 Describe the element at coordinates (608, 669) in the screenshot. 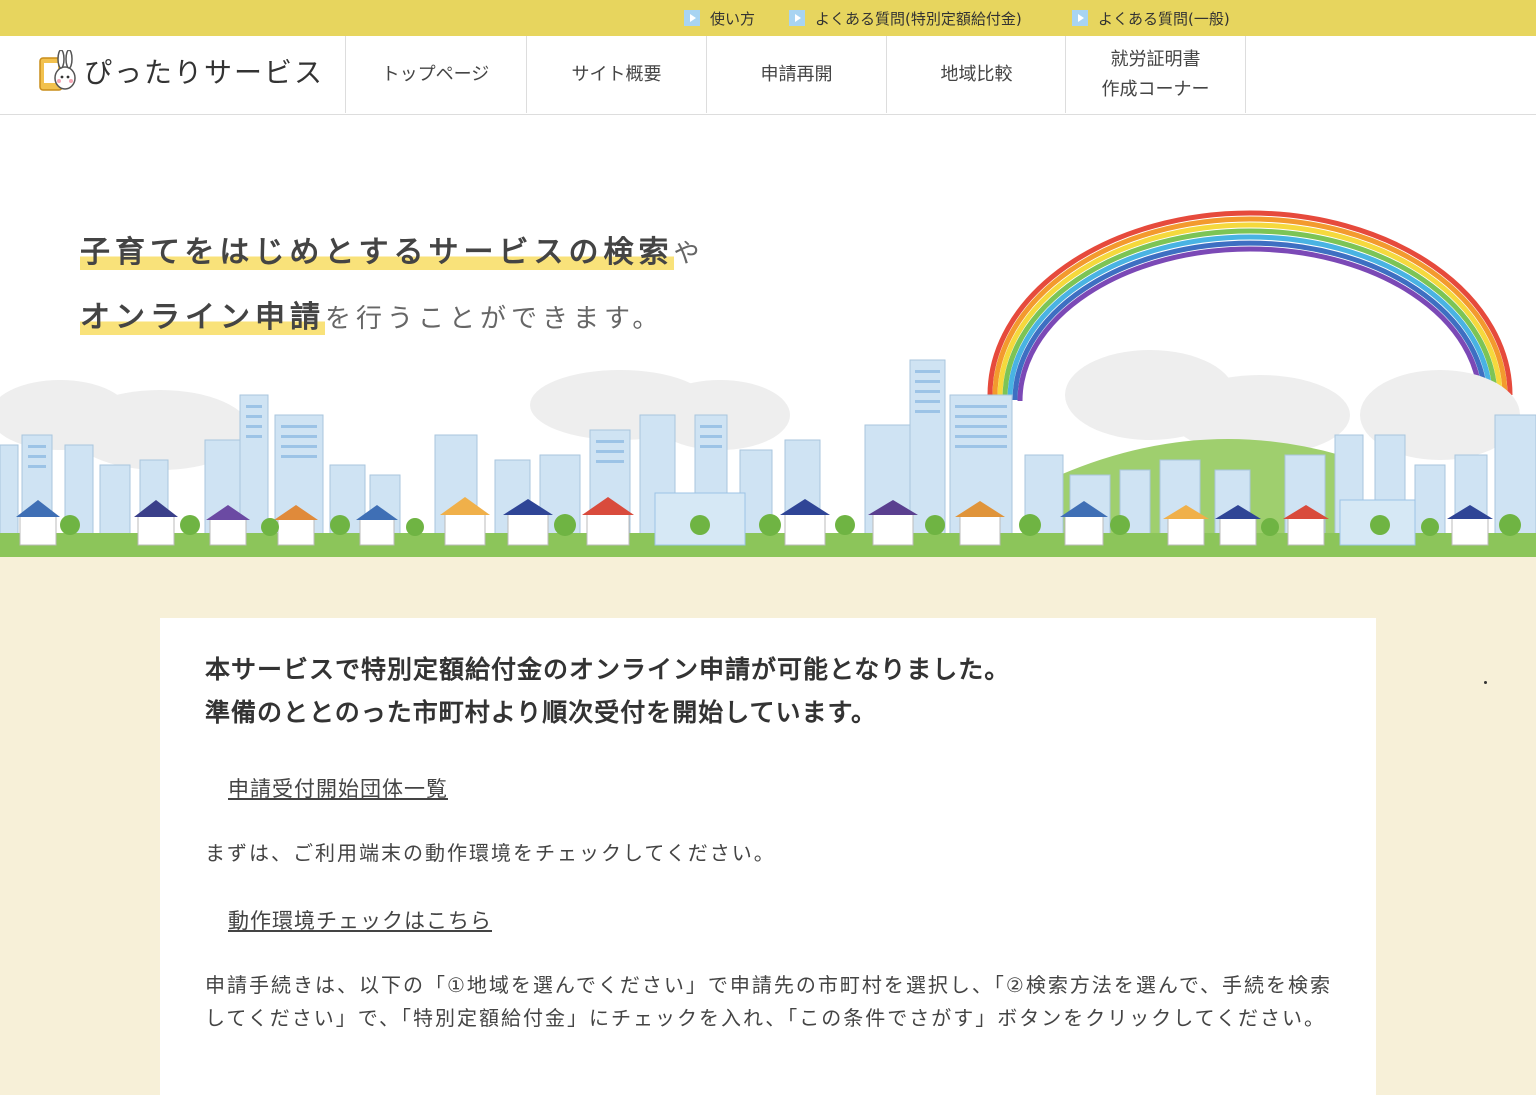

I see `announcement-title-line1: 本サービスで特別定額給付金のオンライン申請が可能となりました。` at that location.